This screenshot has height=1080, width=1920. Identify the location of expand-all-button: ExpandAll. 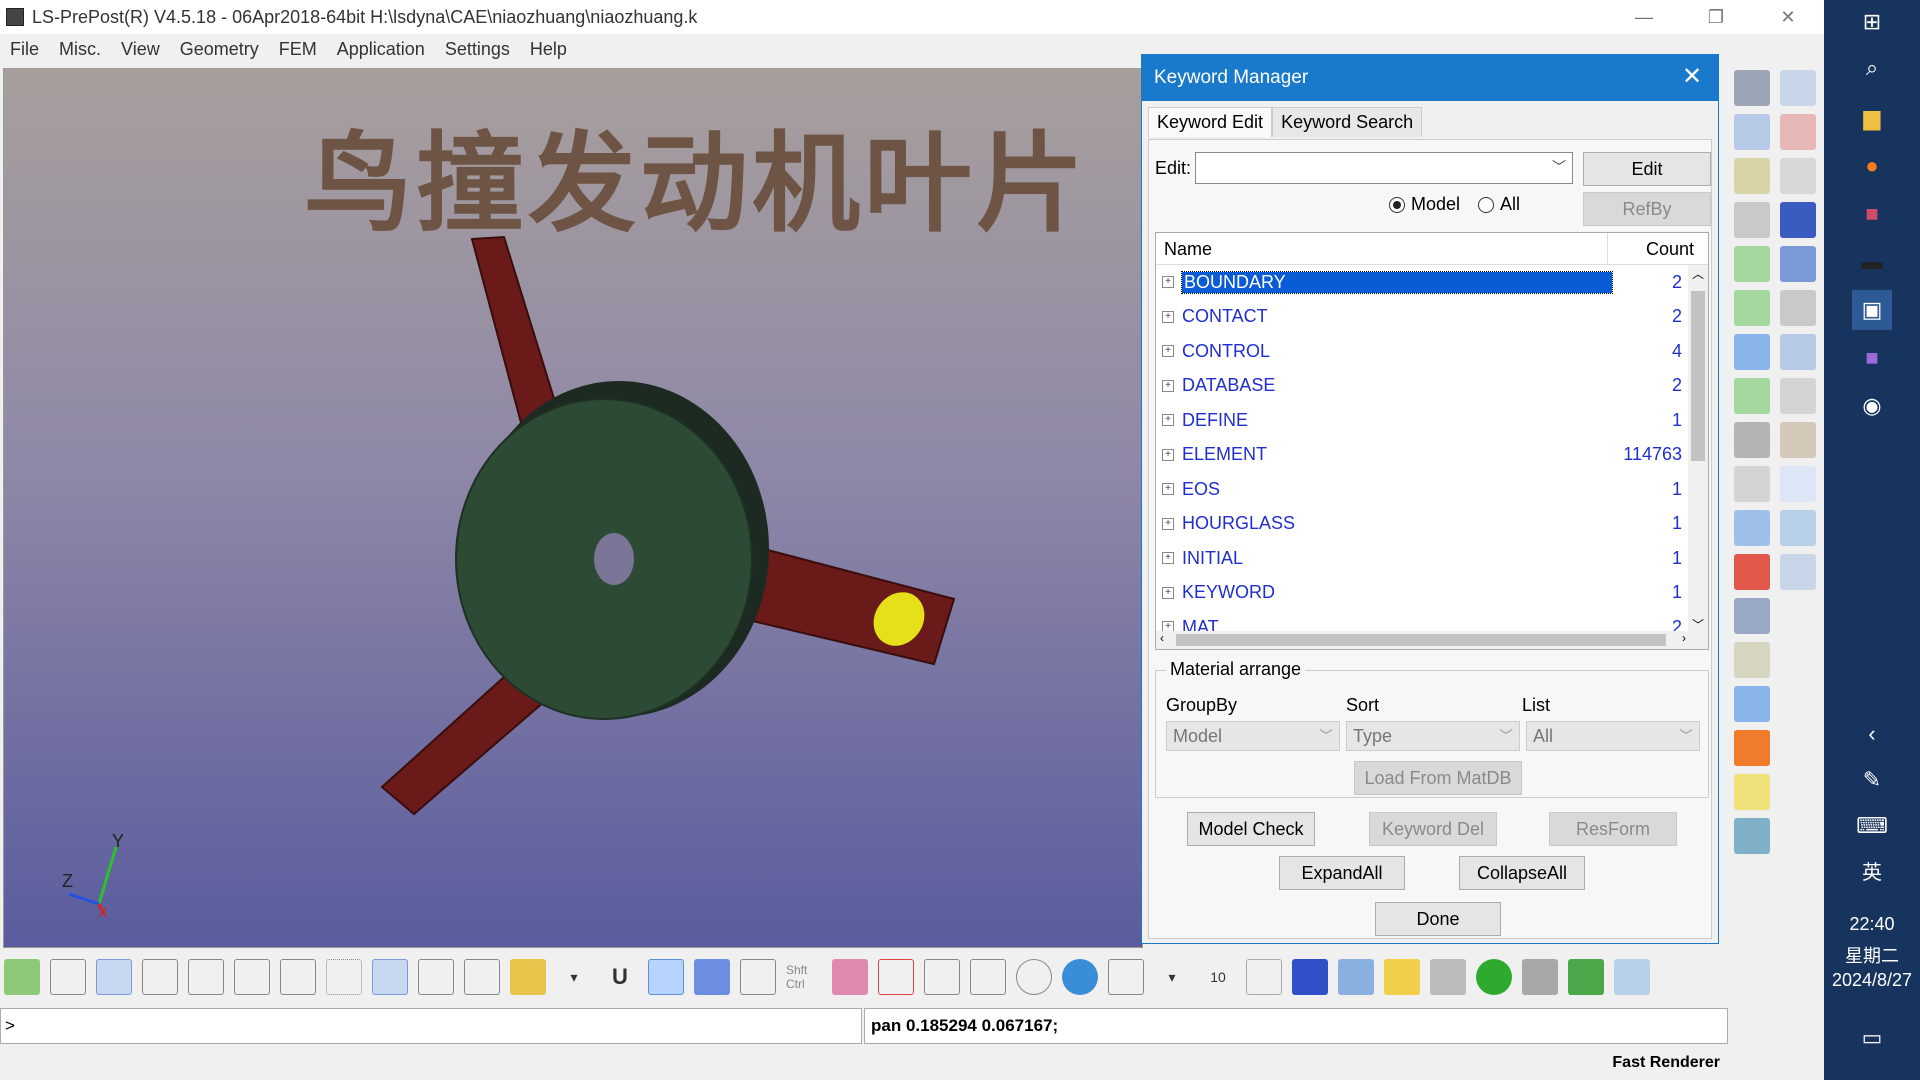
(1342, 873).